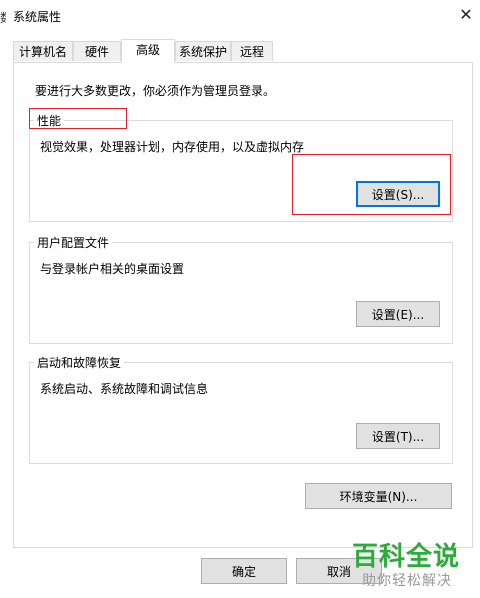 The width and height of the screenshot is (480, 598). Describe the element at coordinates (244, 571) in the screenshot. I see `ok-button: 确定` at that location.